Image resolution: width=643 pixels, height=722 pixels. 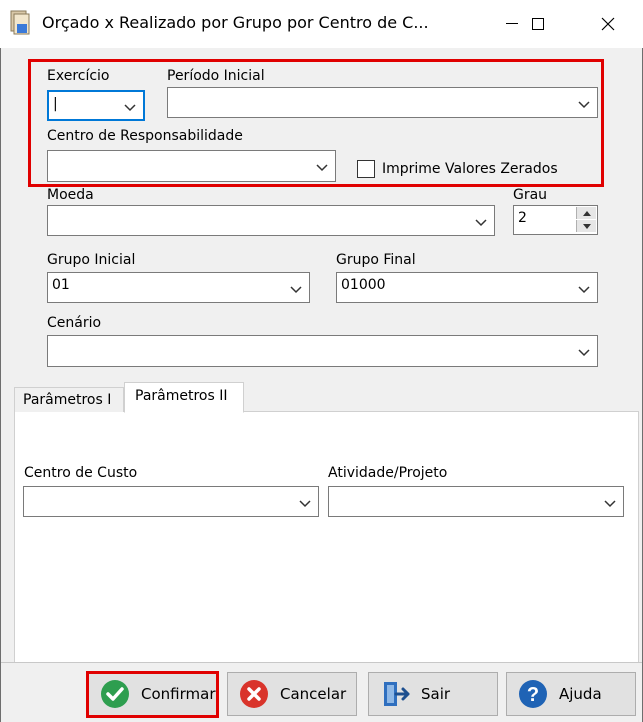 What do you see at coordinates (555, 220) in the screenshot?
I see `grau-spinner: 2` at bounding box center [555, 220].